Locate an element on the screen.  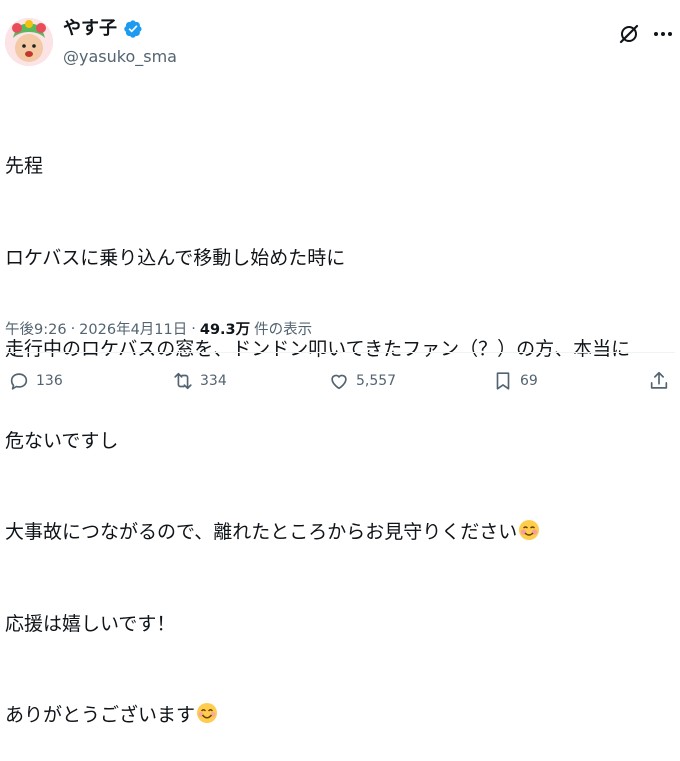
post-line-5: 大事故につながるので、離れたところからお見守りください is located at coordinates (340, 532).